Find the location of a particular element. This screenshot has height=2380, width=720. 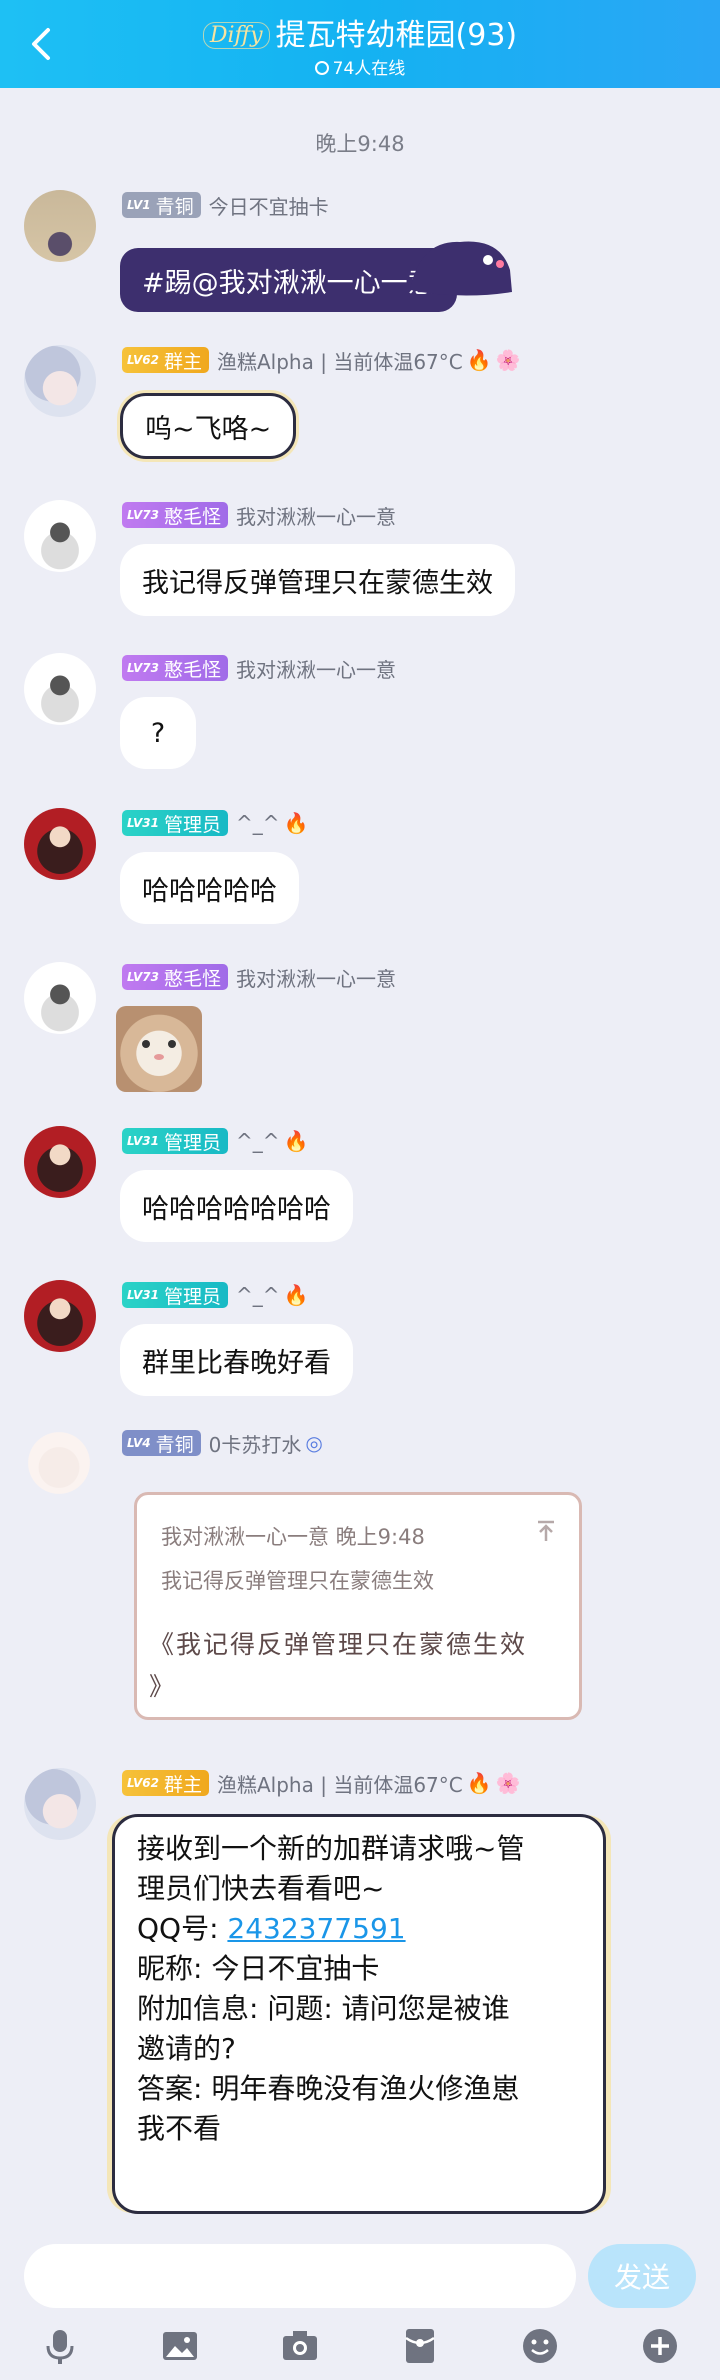

sender-meta: LV1 青铜 今日不宜抽卡 is located at coordinates (225, 205).